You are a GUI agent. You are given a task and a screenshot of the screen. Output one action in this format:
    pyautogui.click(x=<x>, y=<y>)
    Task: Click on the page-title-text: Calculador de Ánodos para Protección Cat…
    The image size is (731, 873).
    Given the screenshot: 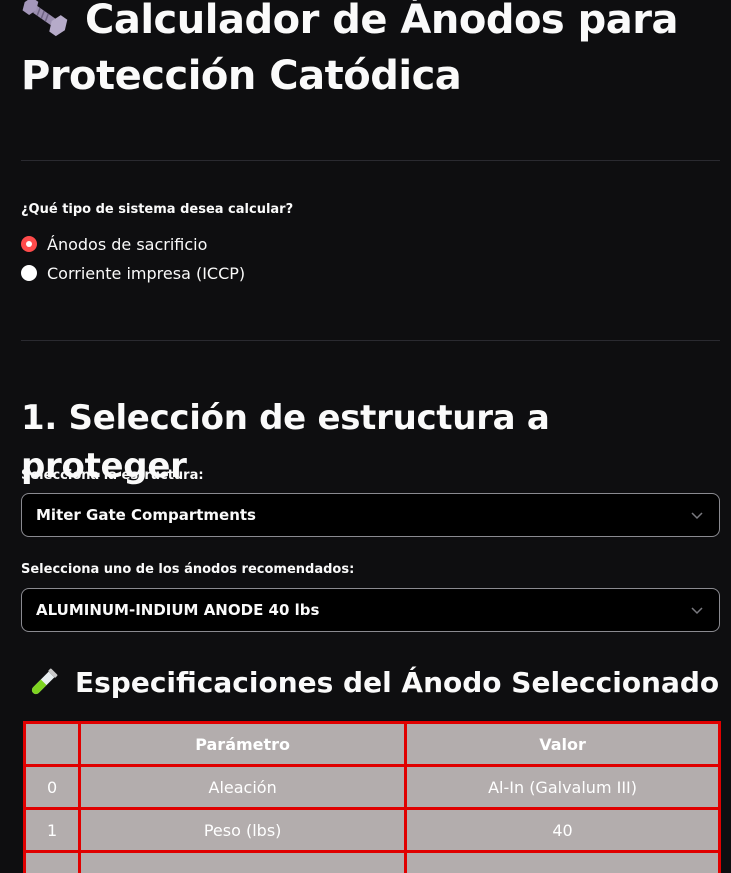 What is the action you would take?
    pyautogui.click(x=350, y=49)
    